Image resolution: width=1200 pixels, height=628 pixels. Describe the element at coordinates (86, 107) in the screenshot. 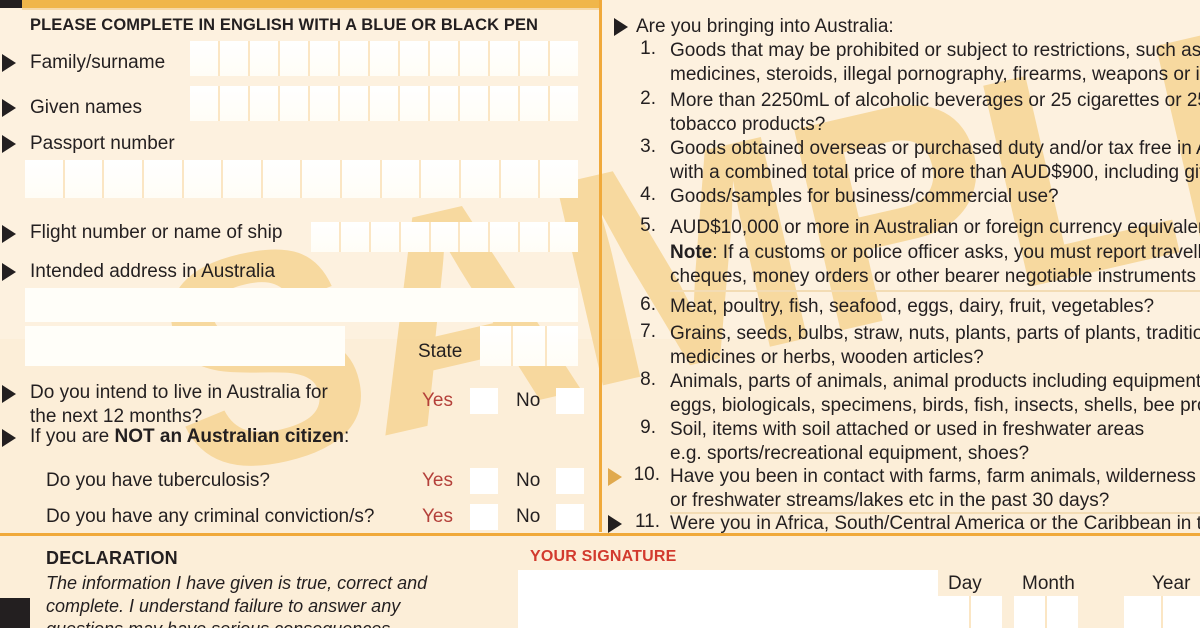

I see `label-given-names: Given names` at that location.